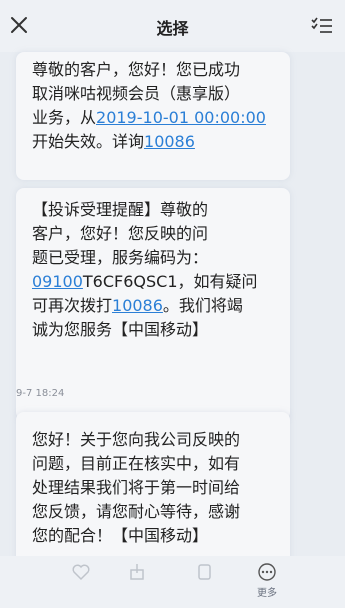 Image resolution: width=345 pixels, height=608 pixels. Describe the element at coordinates (267, 593) in the screenshot. I see `more-label: 更多` at that location.